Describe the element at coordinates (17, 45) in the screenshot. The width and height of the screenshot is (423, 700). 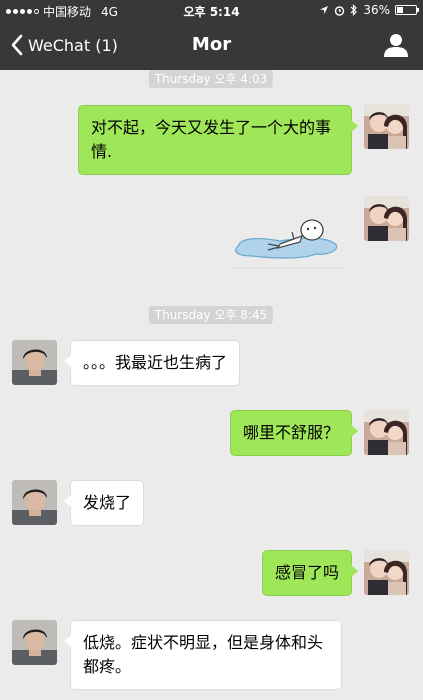
I see `chevron-left-icon` at that location.